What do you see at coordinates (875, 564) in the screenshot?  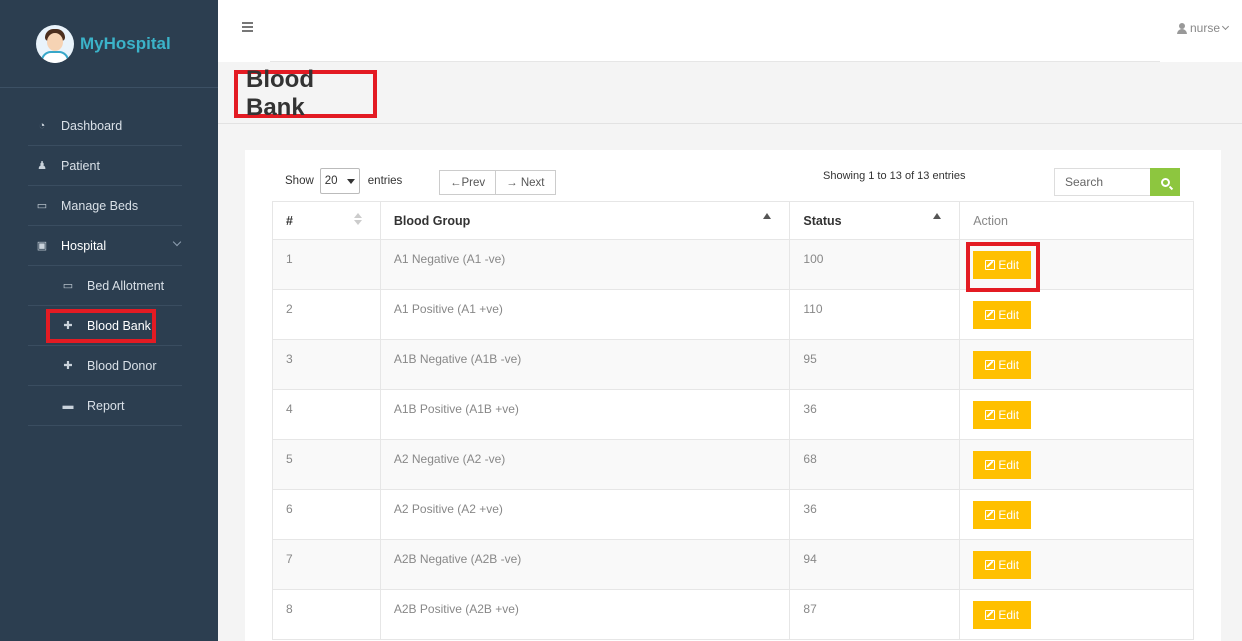 I see `cell-status: 94` at bounding box center [875, 564].